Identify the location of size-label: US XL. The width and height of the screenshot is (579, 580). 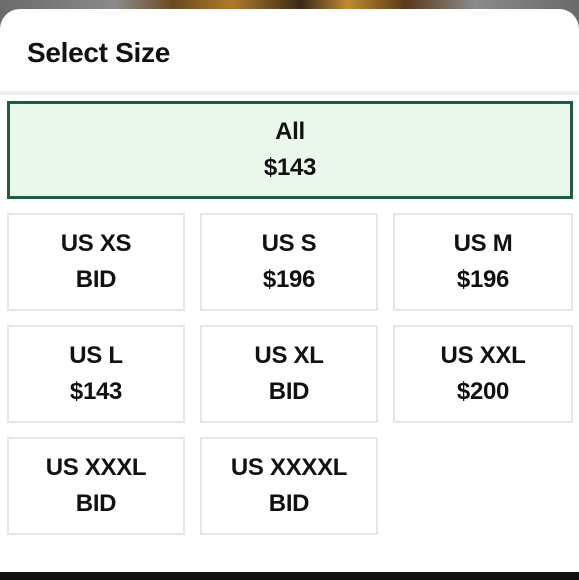
(289, 355).